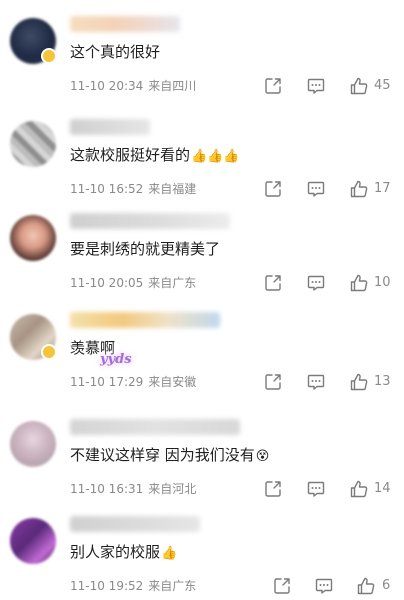 This screenshot has height=600, width=404. I want to click on comment-text: 这个真的很好, so click(115, 52).